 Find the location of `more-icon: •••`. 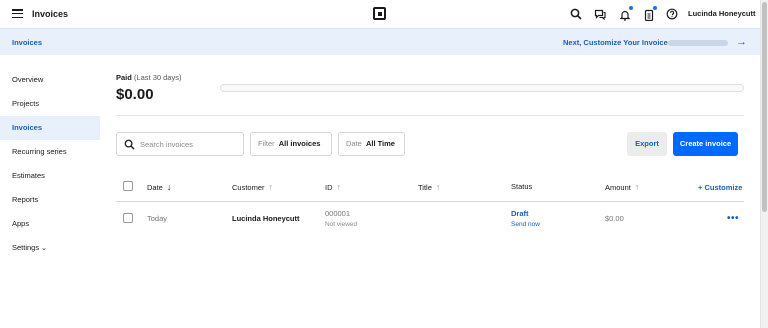

more-icon: ••• is located at coordinates (733, 218).